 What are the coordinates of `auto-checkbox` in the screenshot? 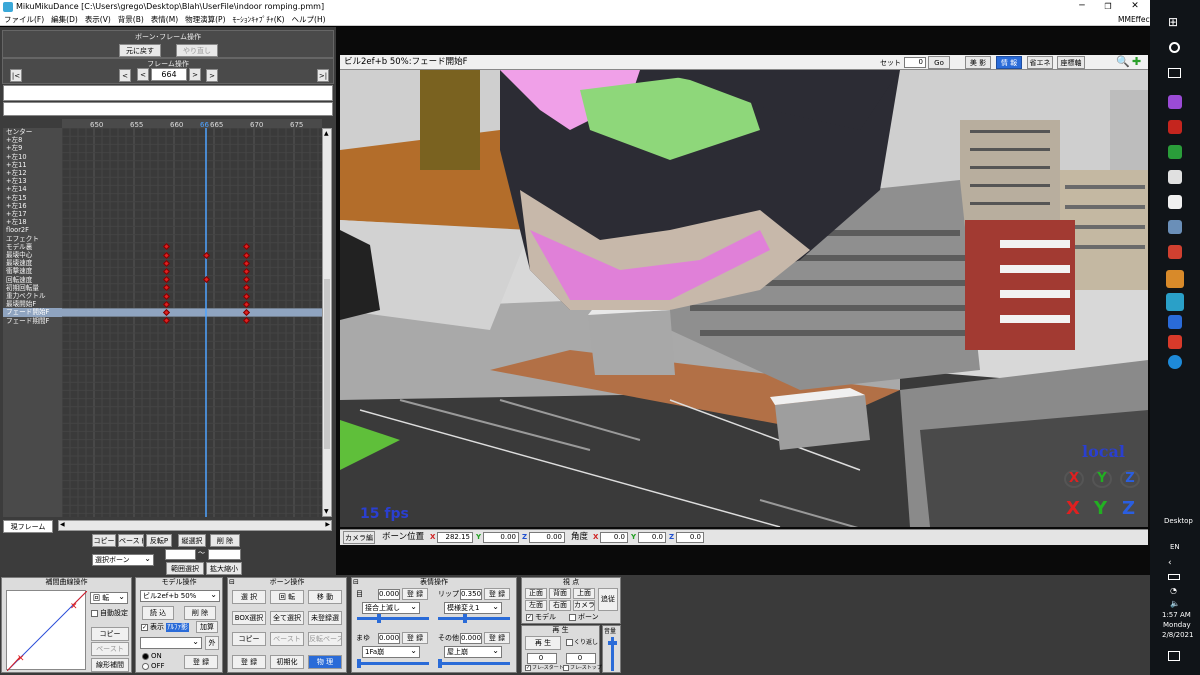 It's located at (94, 613).